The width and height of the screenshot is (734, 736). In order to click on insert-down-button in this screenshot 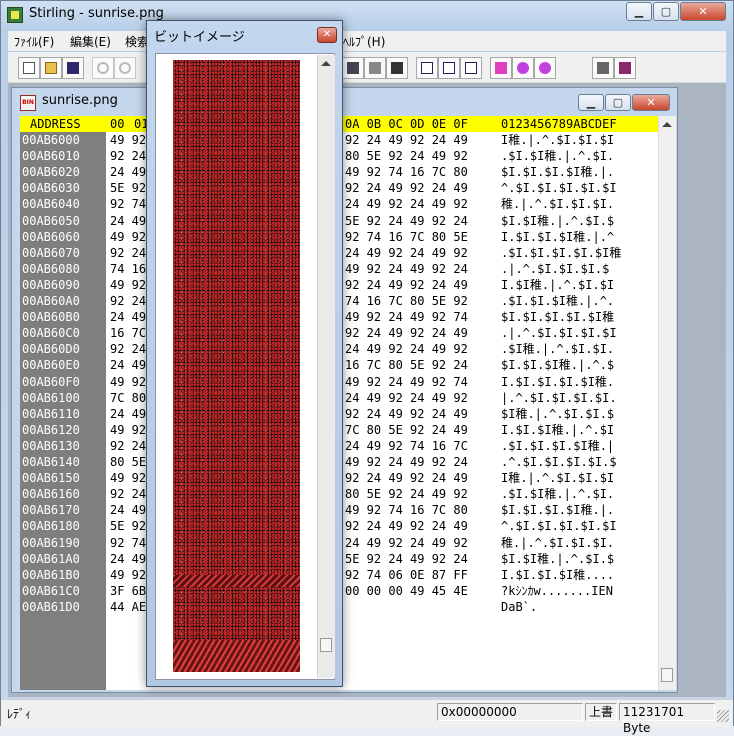, I will do `click(449, 68)`.